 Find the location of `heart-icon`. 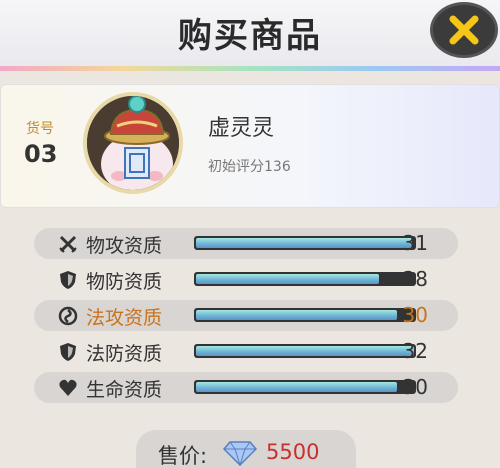

heart-icon is located at coordinates (68, 387).